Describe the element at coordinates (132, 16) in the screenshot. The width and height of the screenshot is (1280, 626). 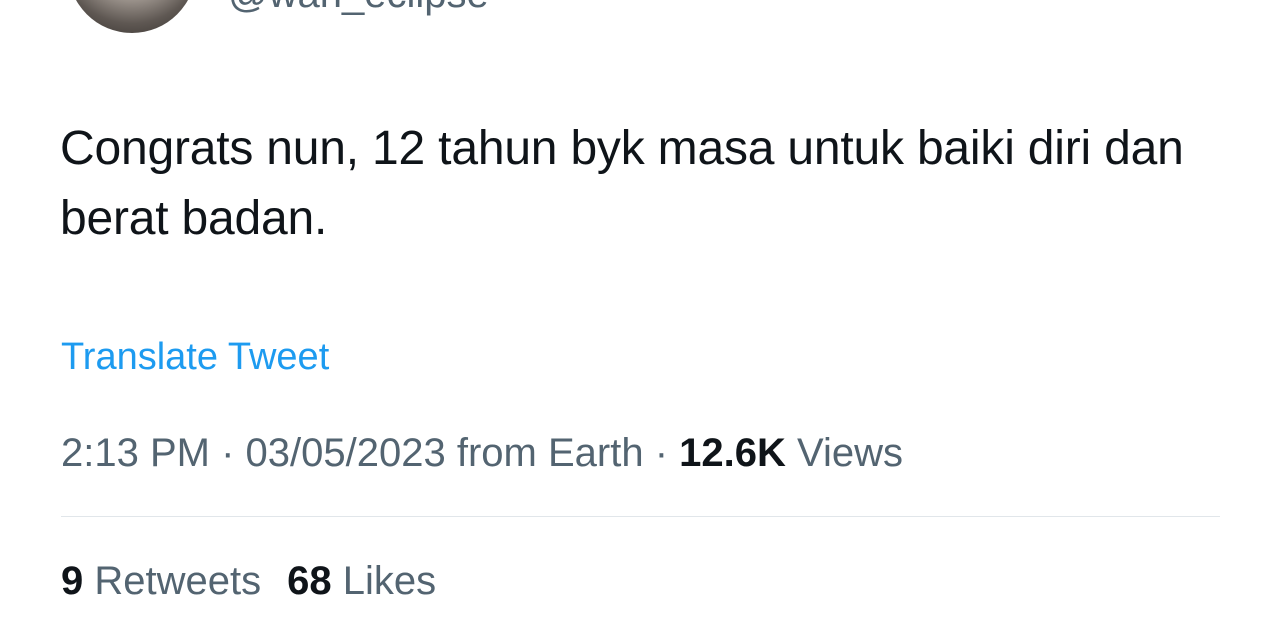
I see `avatar` at that location.